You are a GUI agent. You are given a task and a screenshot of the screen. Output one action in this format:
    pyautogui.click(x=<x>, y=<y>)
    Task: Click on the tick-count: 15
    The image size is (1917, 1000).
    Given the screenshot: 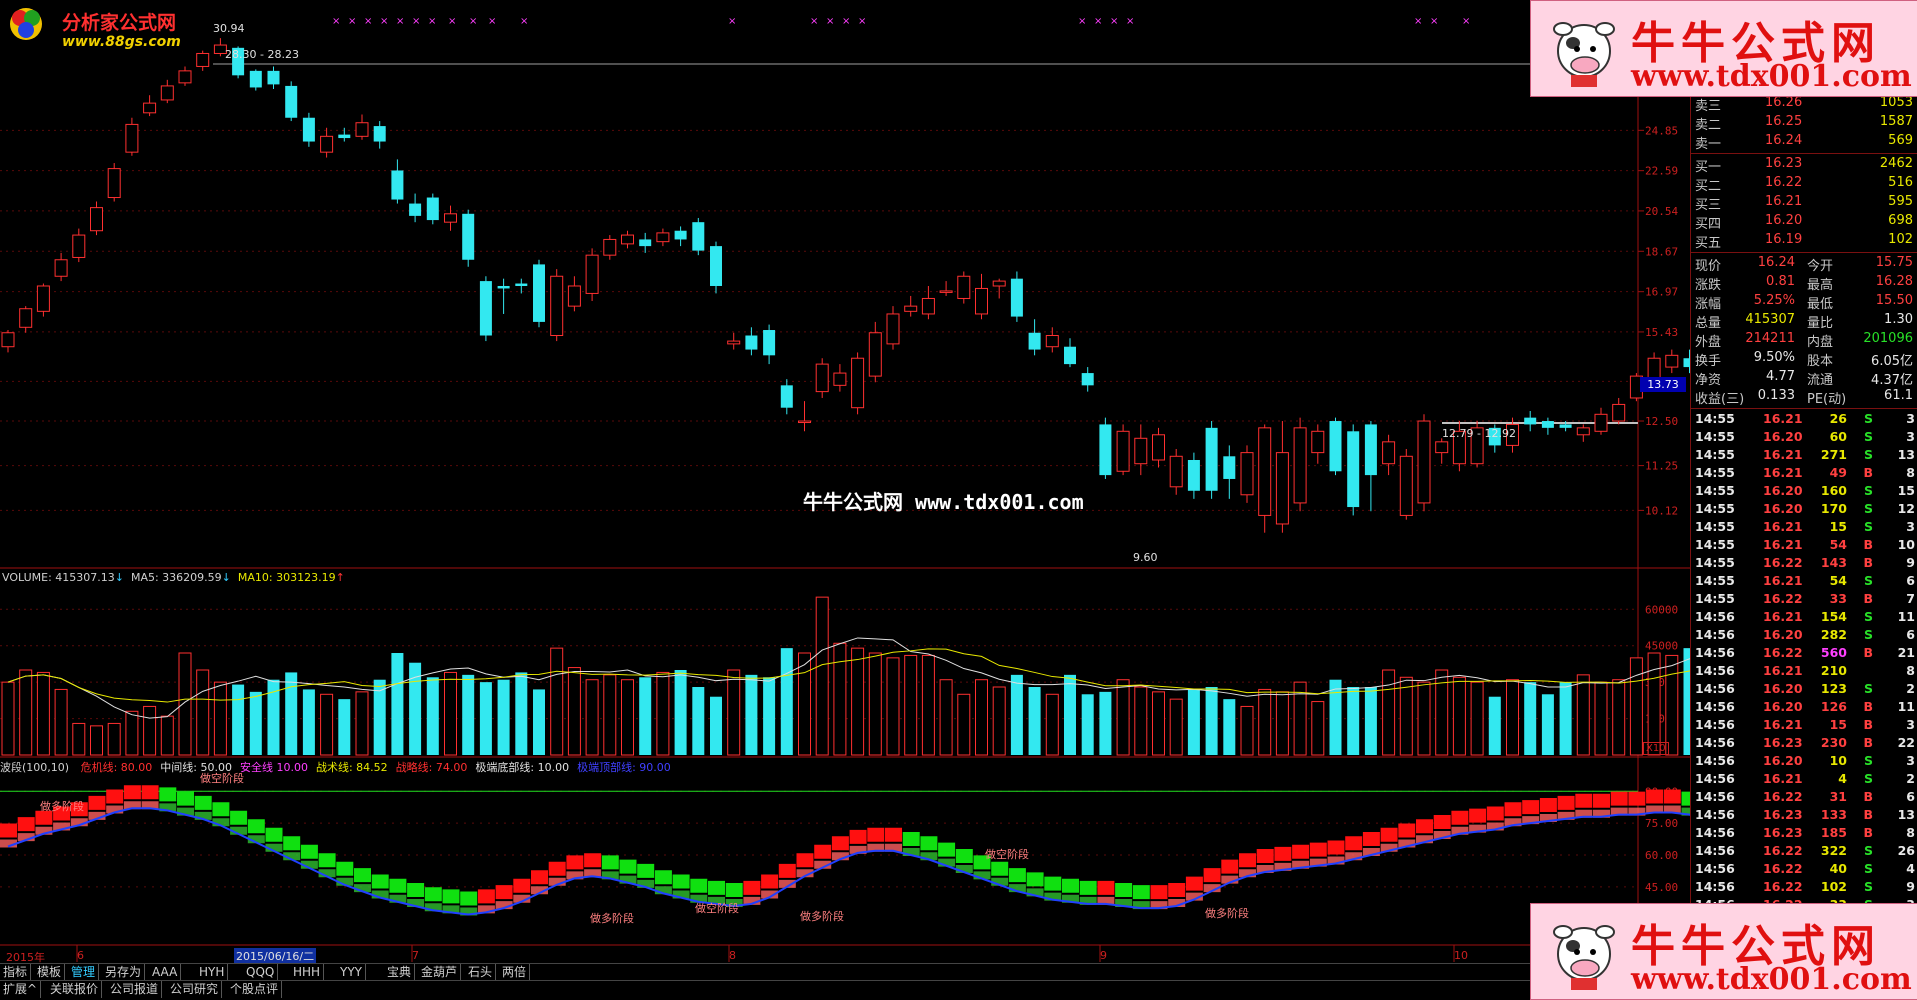 What is the action you would take?
    pyautogui.click(x=1906, y=490)
    